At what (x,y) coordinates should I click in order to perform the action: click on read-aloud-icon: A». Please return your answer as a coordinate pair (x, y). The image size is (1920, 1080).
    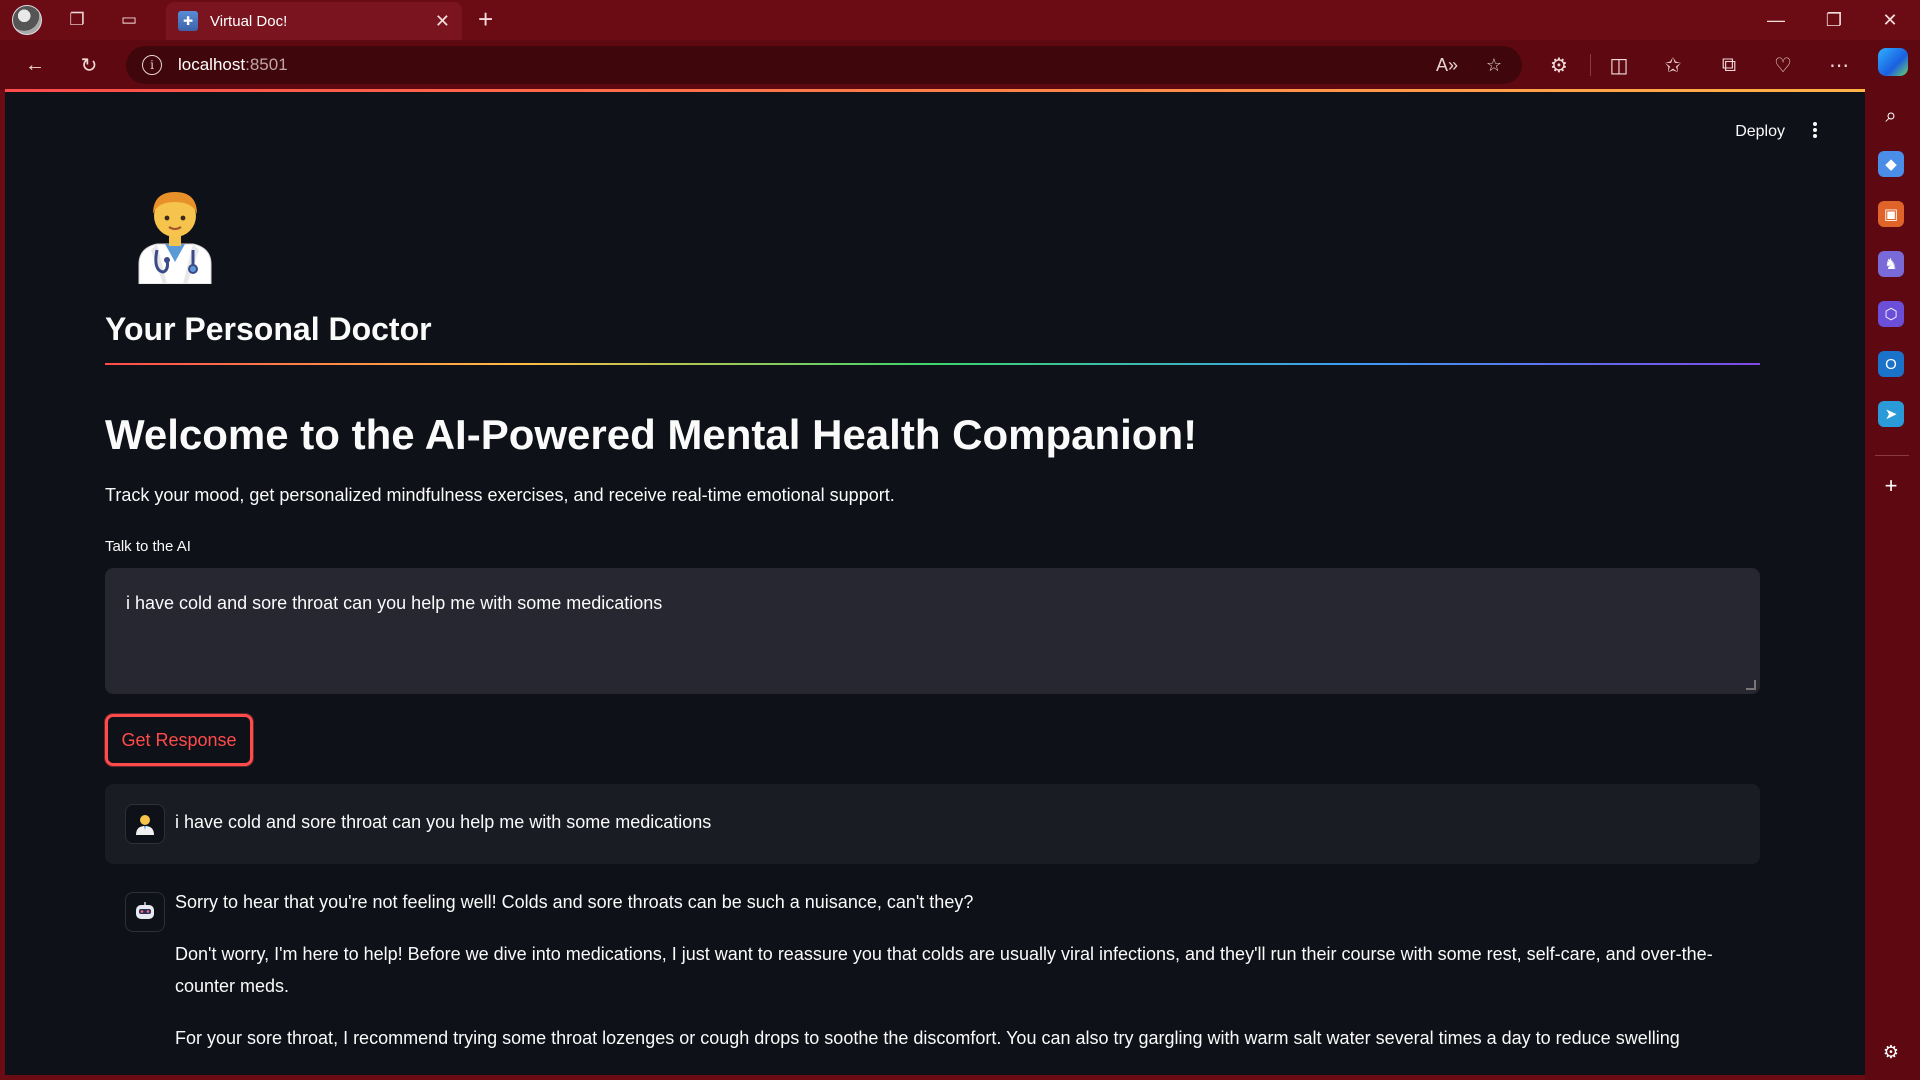
    Looking at the image, I should click on (1447, 65).